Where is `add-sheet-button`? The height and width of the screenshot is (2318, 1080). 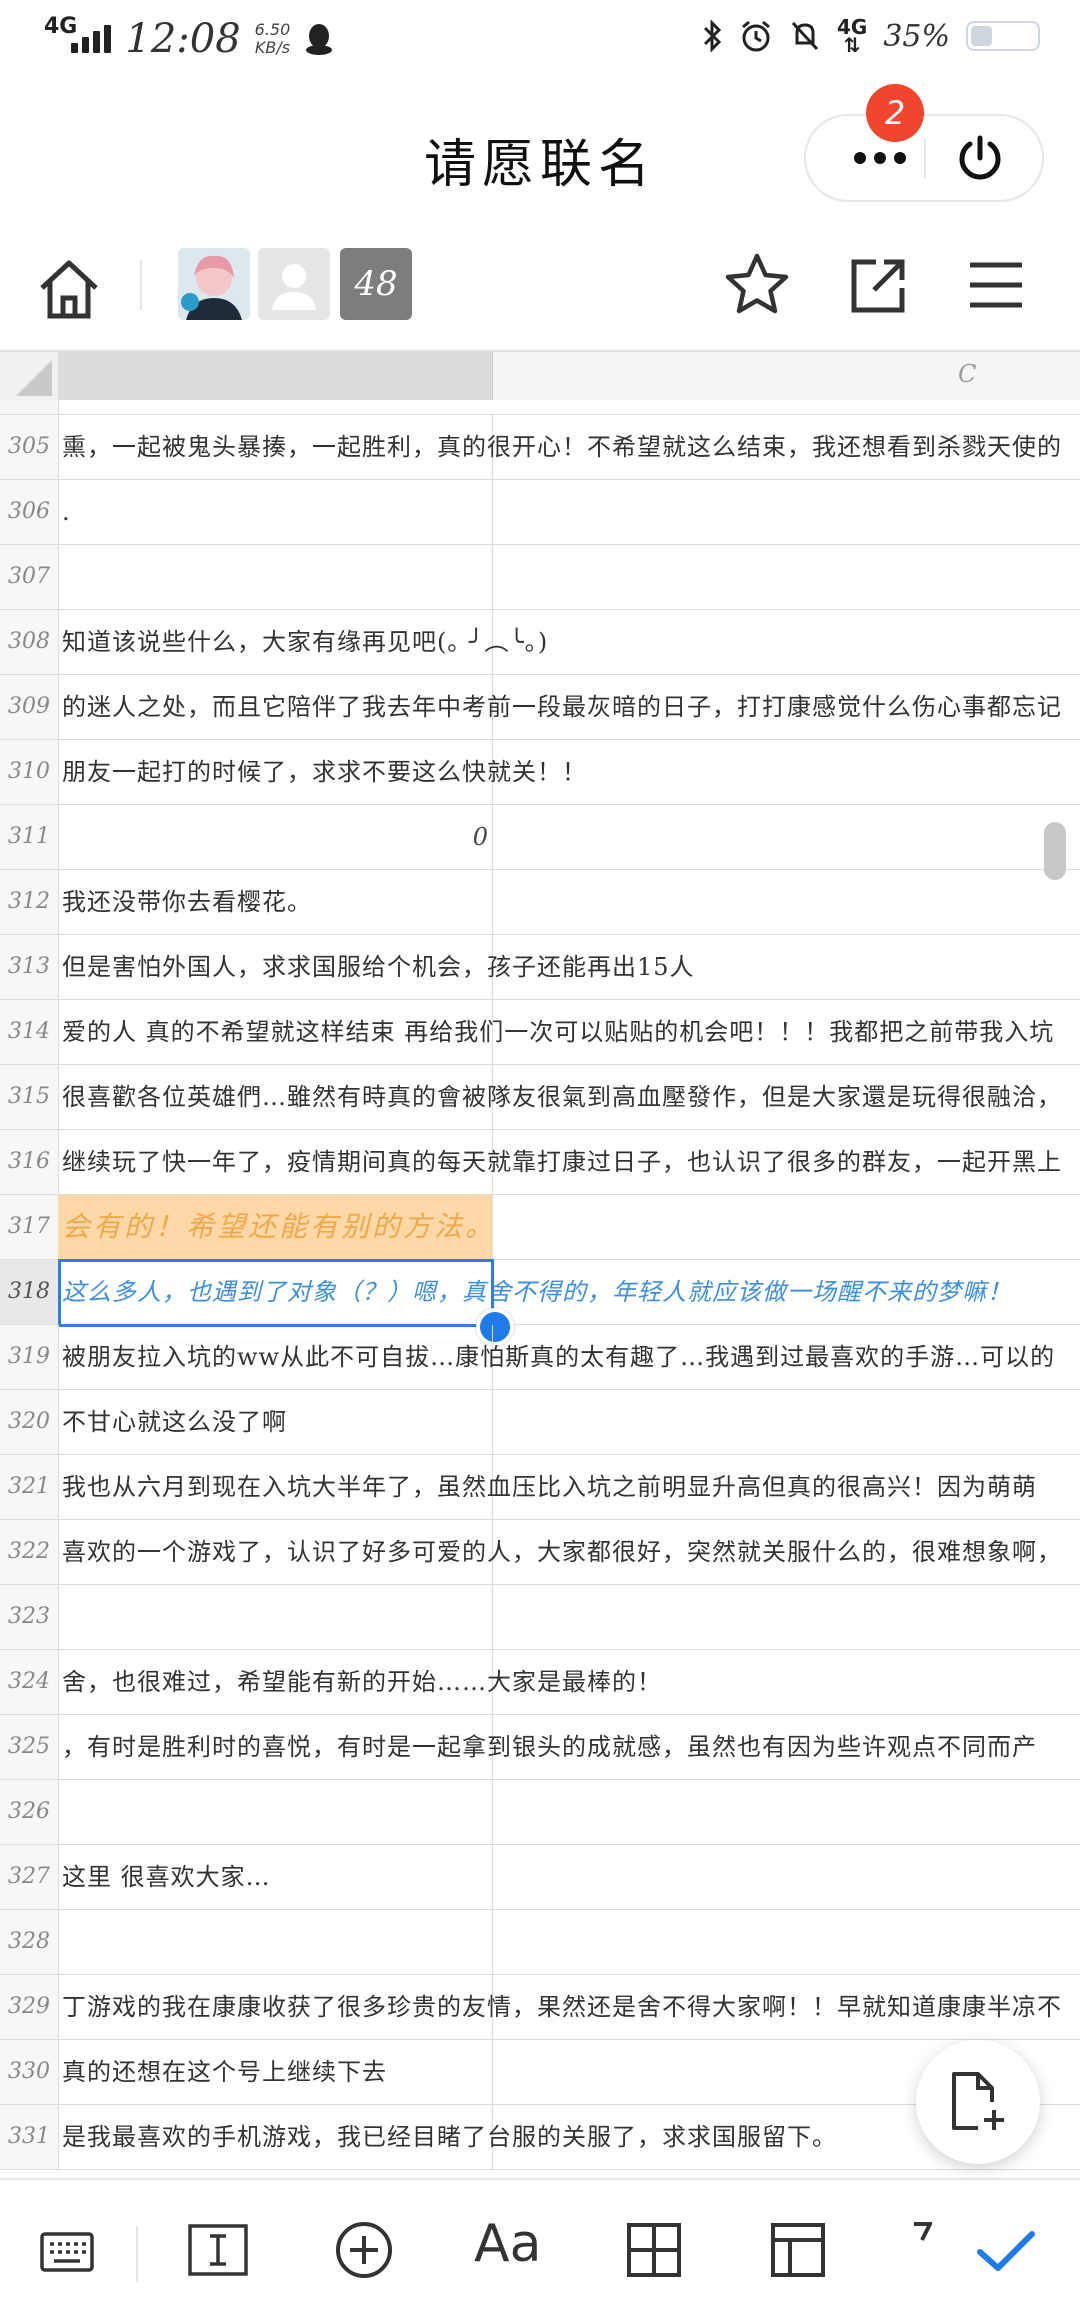 add-sheet-button is located at coordinates (978, 2102).